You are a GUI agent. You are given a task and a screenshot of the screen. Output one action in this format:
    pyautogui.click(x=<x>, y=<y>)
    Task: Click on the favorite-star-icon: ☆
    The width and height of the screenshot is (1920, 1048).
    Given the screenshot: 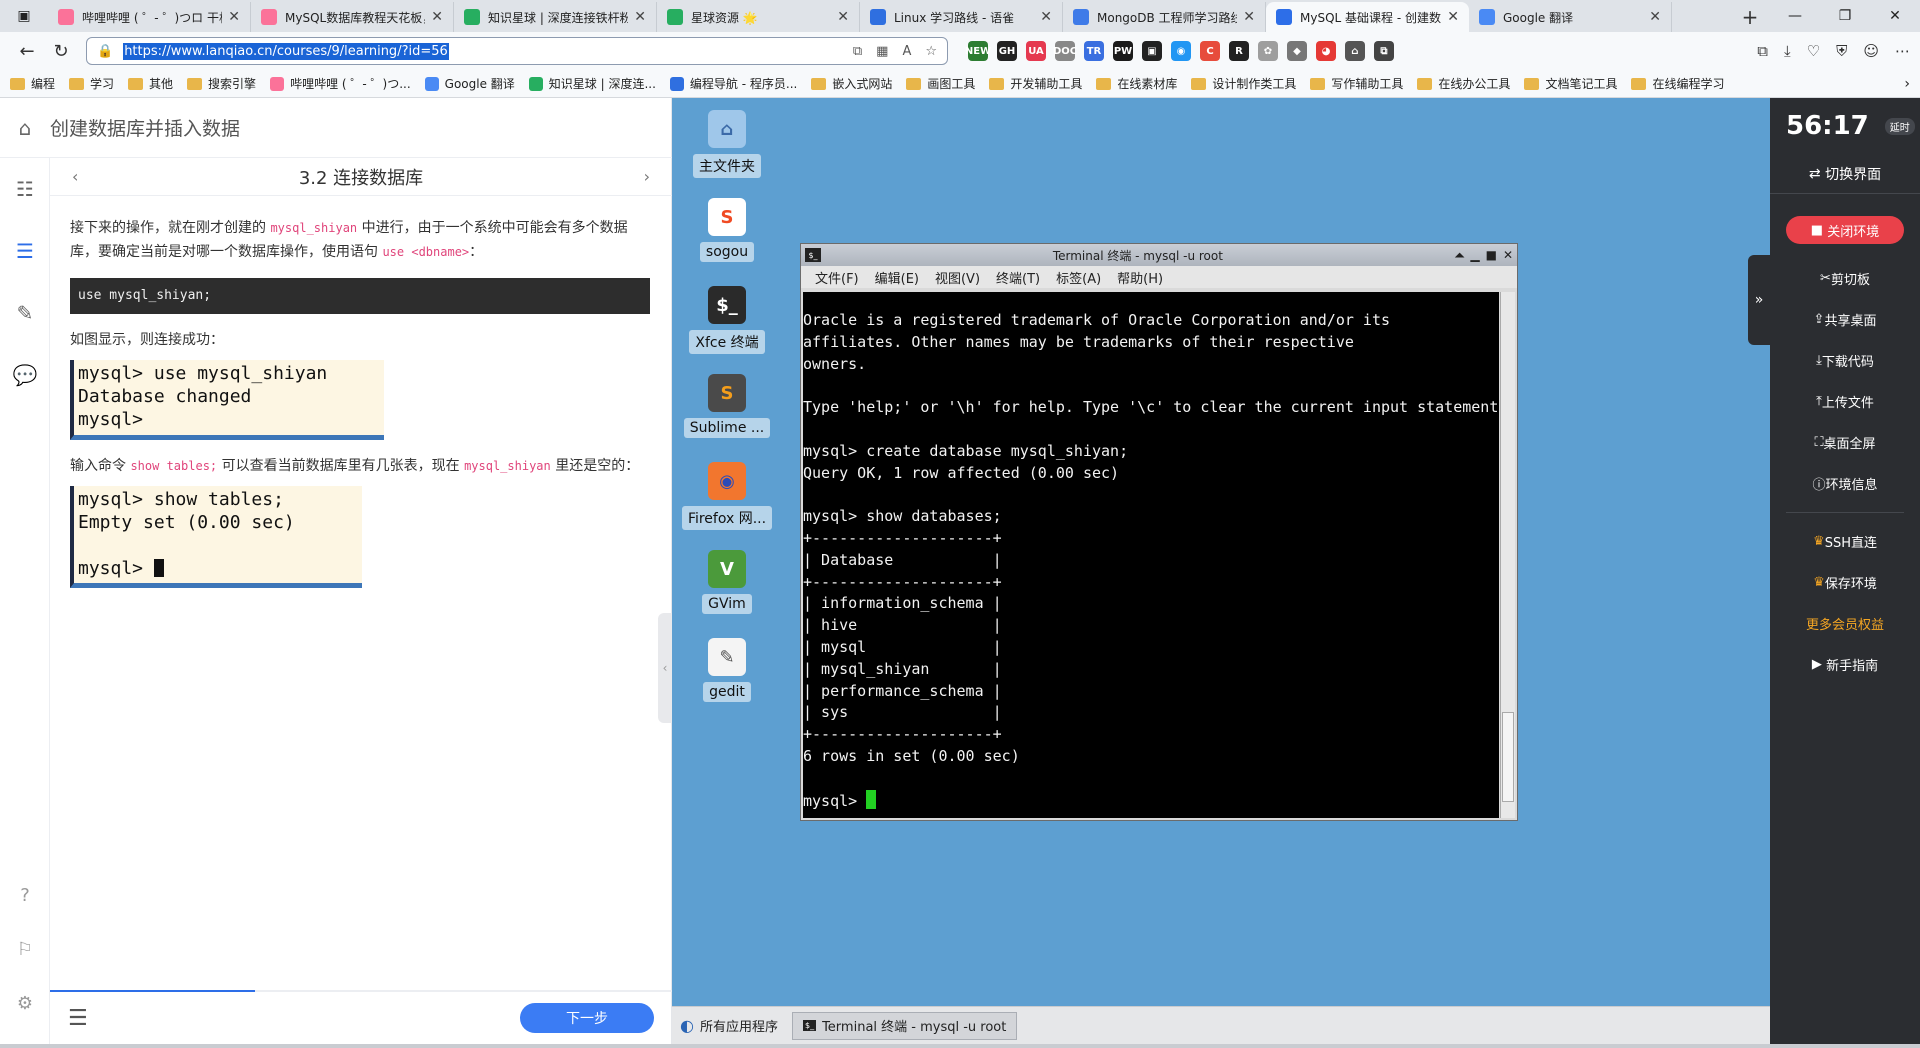 What is the action you would take?
    pyautogui.click(x=931, y=51)
    